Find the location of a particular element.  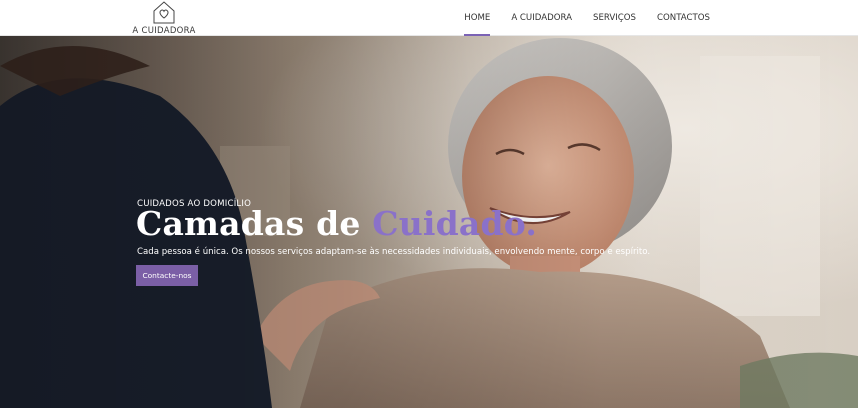

nav-item-a-cuidadora: A CUIDADORA is located at coordinates (541, 18).